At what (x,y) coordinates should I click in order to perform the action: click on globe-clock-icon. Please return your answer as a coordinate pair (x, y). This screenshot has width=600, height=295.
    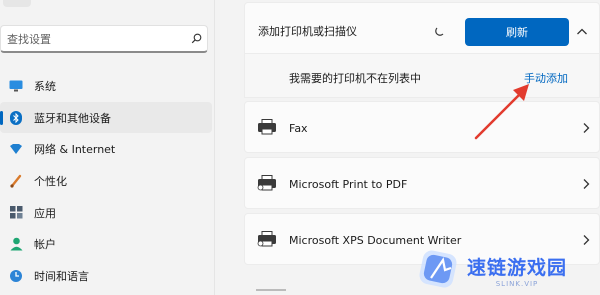
    Looking at the image, I should click on (16, 276).